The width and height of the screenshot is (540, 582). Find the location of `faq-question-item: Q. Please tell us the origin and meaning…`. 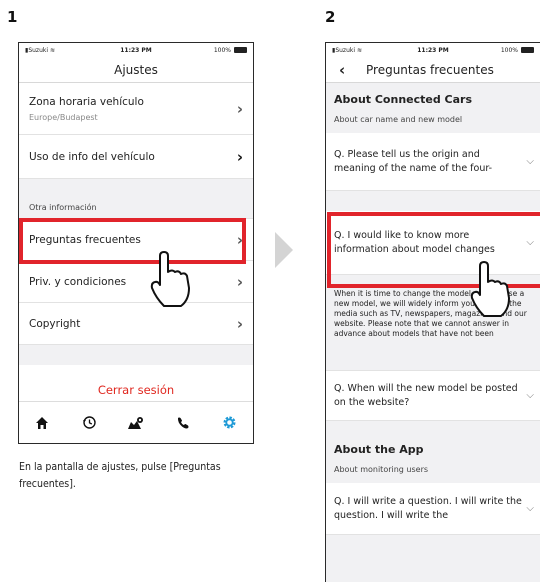

faq-question-item: Q. Please tell us the origin and meaning… is located at coordinates (433, 162).